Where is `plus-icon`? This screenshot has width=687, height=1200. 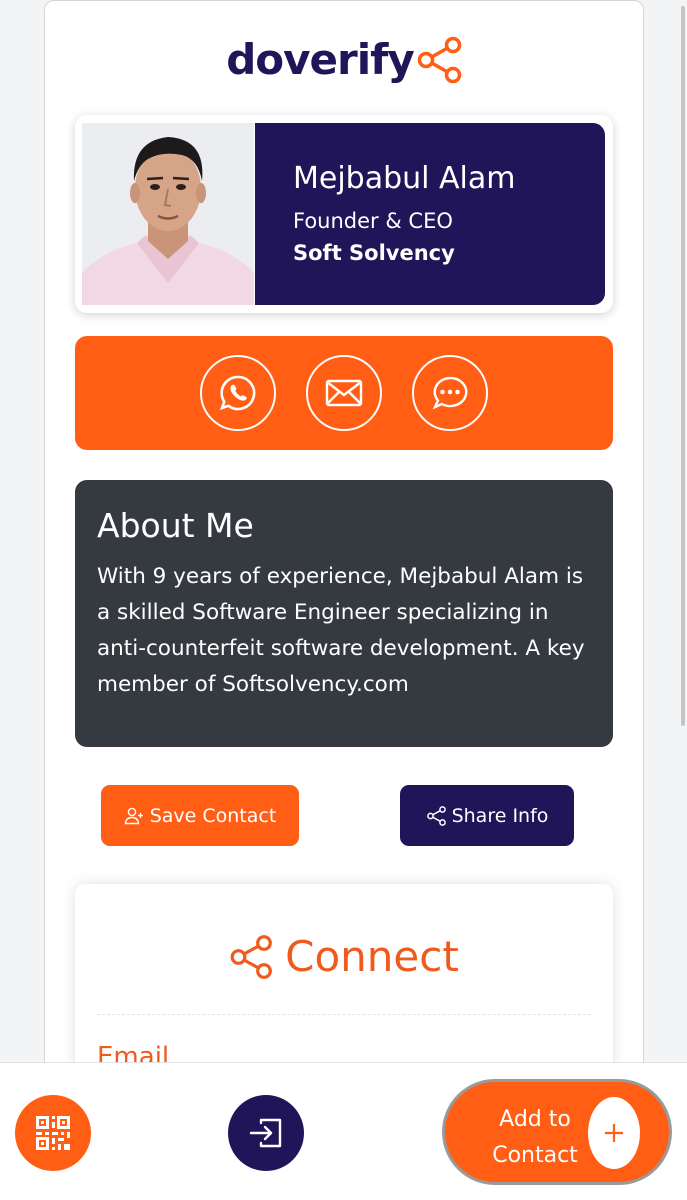
plus-icon is located at coordinates (614, 1133).